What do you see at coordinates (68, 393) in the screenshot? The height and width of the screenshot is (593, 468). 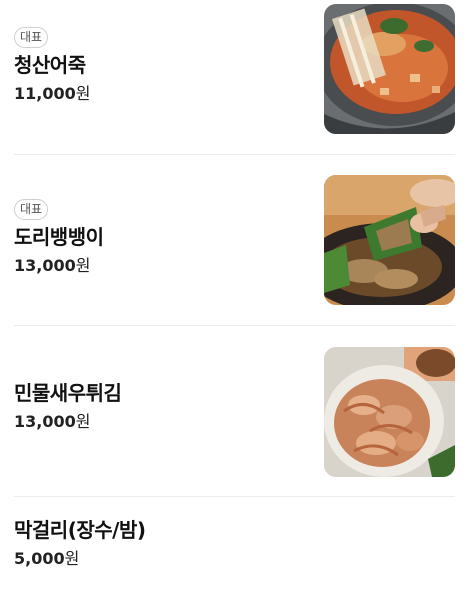 I see `menu-item-name: 민물새우튀김` at bounding box center [68, 393].